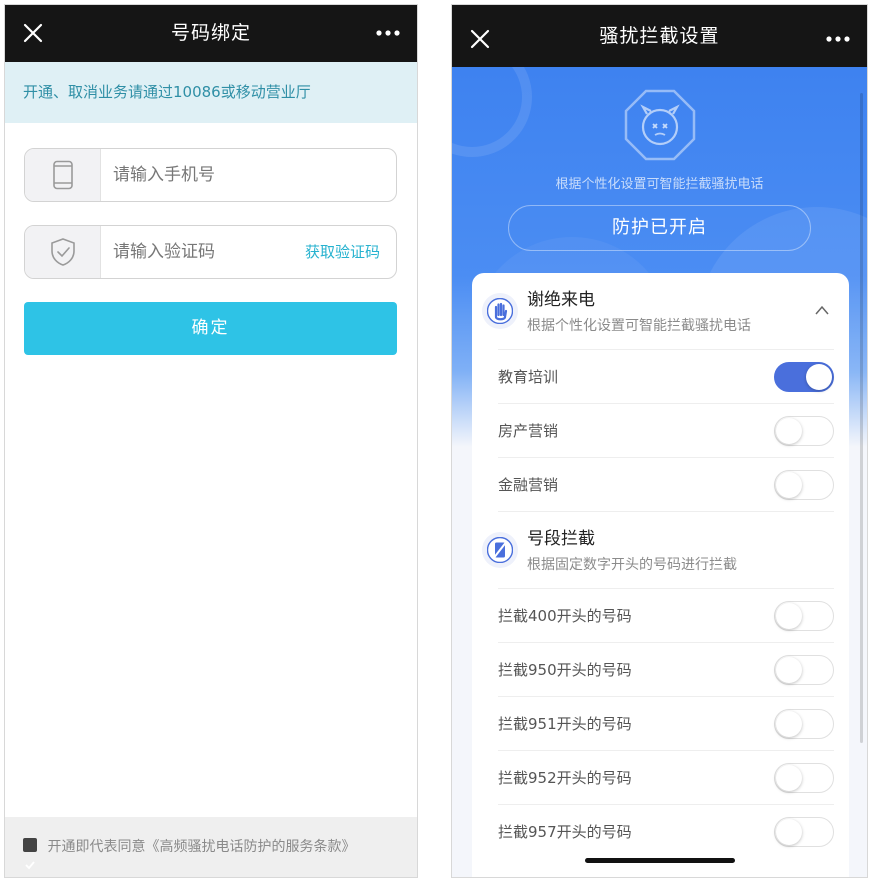 This screenshot has width=876, height=885. What do you see at coordinates (210, 328) in the screenshot?
I see `confirm-button: 确定` at bounding box center [210, 328].